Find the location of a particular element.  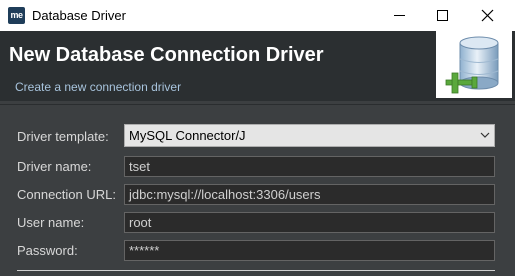

driver-template-select: MySQL Connector/J is located at coordinates (309, 135).